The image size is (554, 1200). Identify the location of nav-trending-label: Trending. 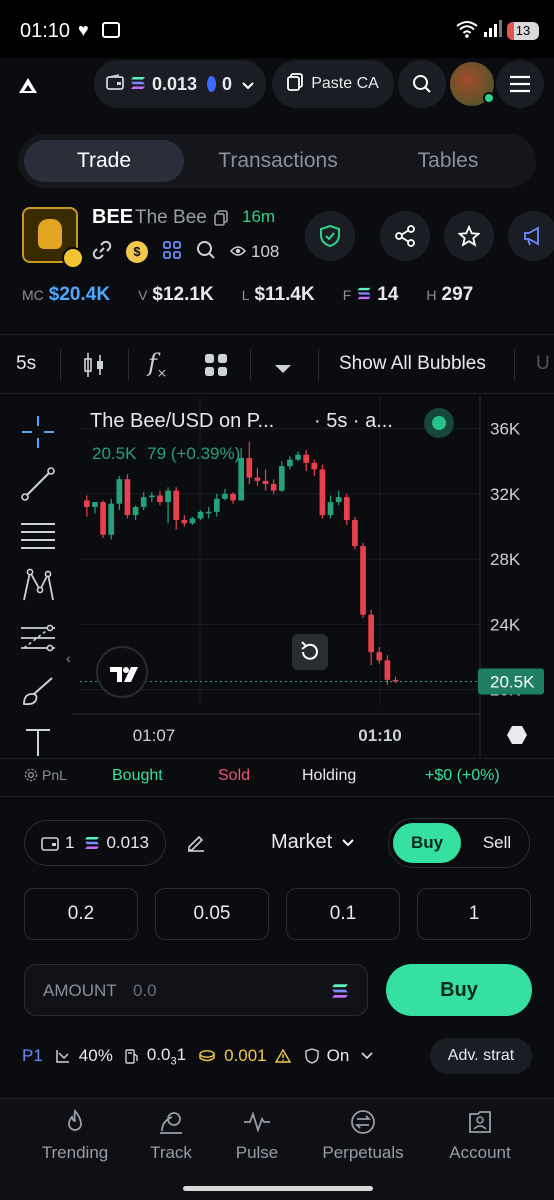
(75, 1152).